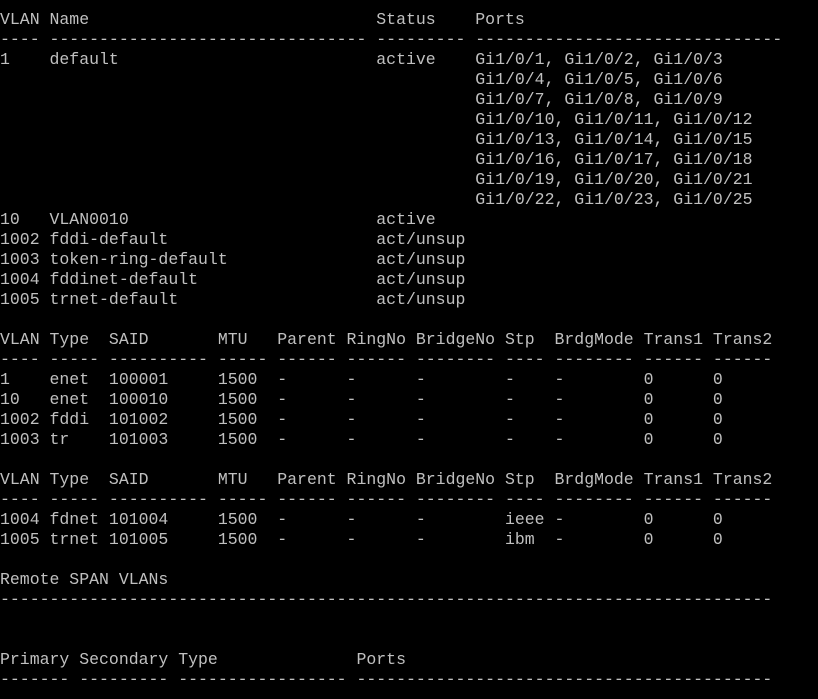 The height and width of the screenshot is (699, 818). I want to click on terminal-line: Gi1/0/4, Gi1/0/5, Gi1/0/6, so click(361, 79).